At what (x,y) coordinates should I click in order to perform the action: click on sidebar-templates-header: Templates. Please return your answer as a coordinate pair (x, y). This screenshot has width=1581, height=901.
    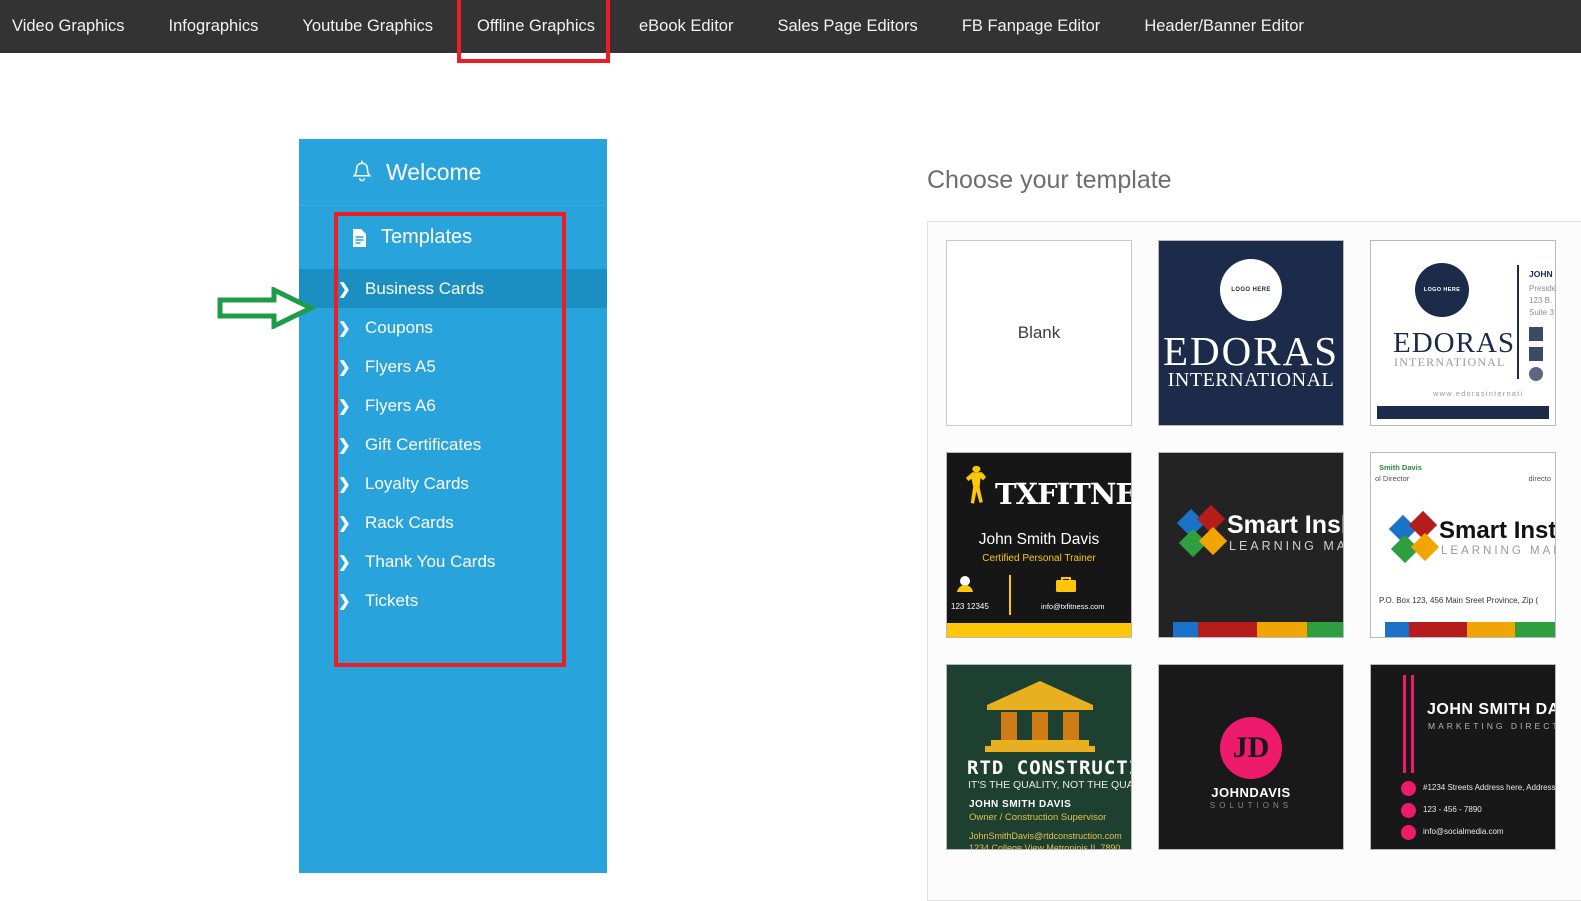
    Looking at the image, I should click on (453, 237).